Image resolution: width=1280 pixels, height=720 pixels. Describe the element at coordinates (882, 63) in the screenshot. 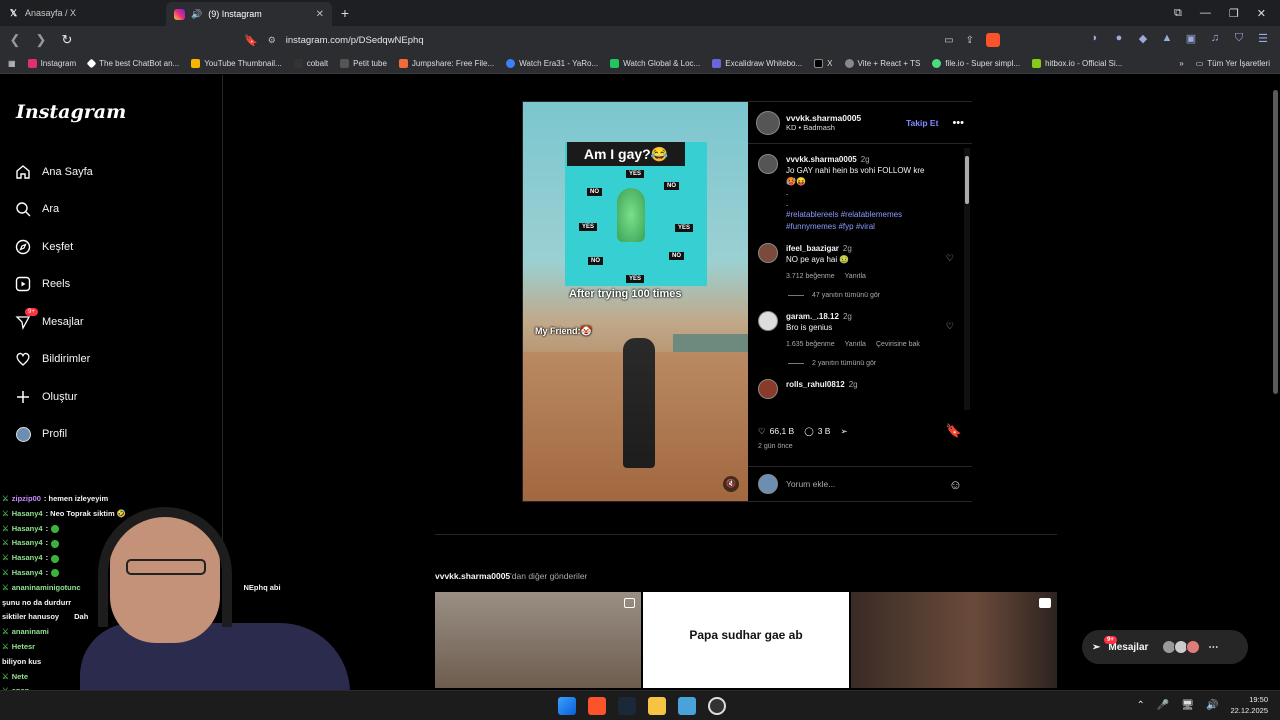

I see `bookmark-item: Vite + React + TS` at that location.